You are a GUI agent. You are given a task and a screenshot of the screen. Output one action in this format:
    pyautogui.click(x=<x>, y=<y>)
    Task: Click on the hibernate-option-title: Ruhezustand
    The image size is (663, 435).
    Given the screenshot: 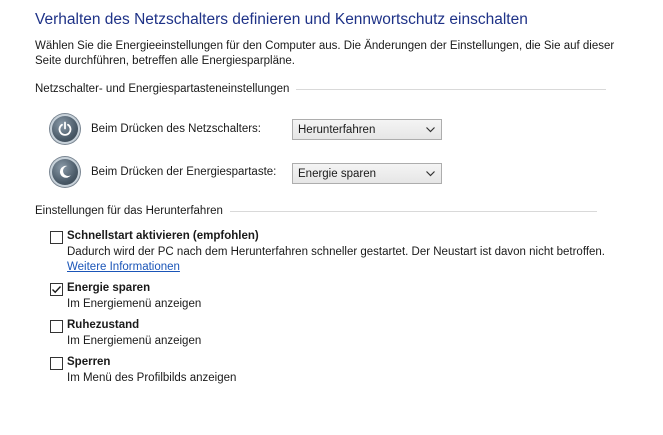 What is the action you would take?
    pyautogui.click(x=103, y=325)
    